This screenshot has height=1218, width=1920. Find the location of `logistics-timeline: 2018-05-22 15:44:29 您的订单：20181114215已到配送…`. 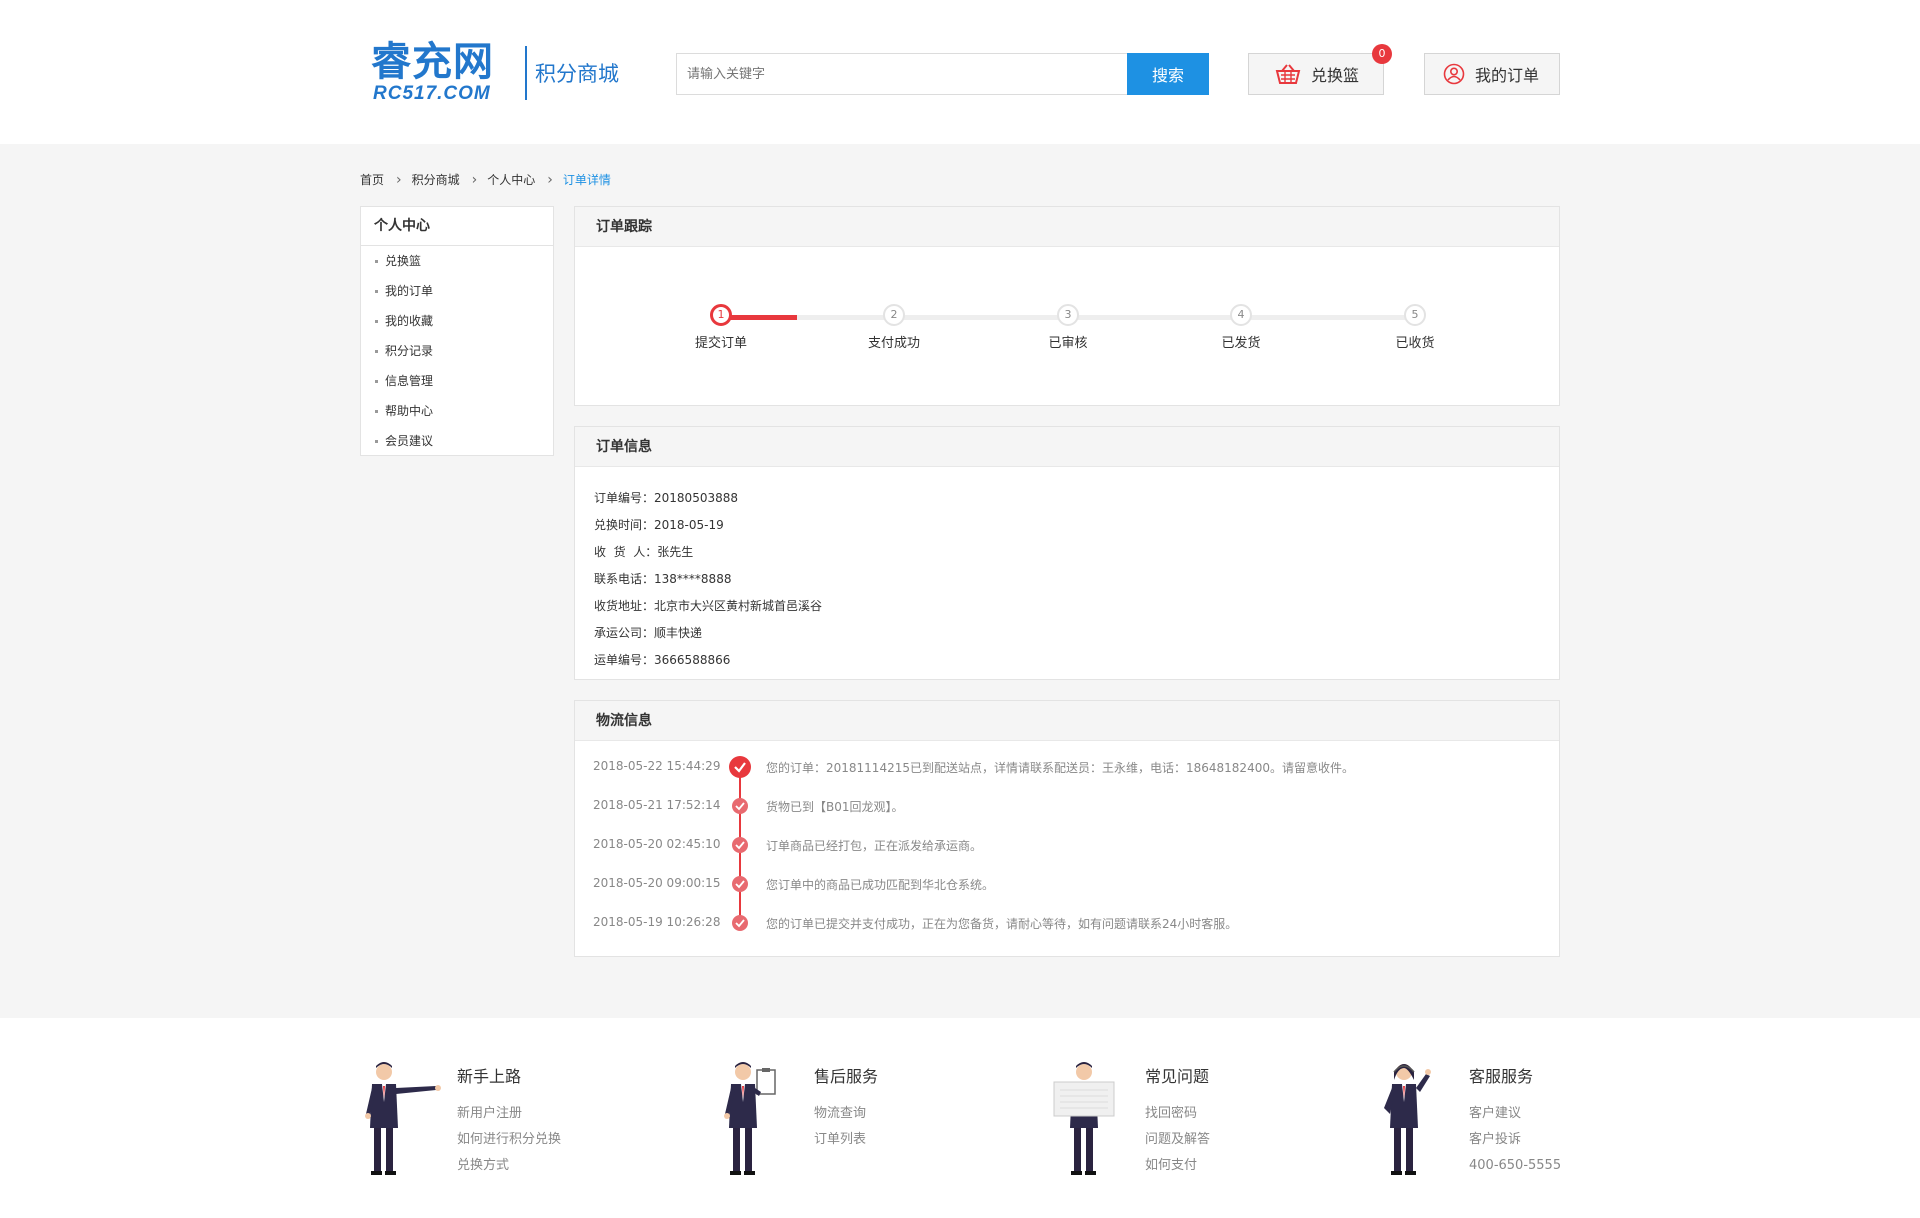

logistics-timeline: 2018-05-22 15:44:29 您的订单：20181114215已到配送… is located at coordinates (1067, 842).